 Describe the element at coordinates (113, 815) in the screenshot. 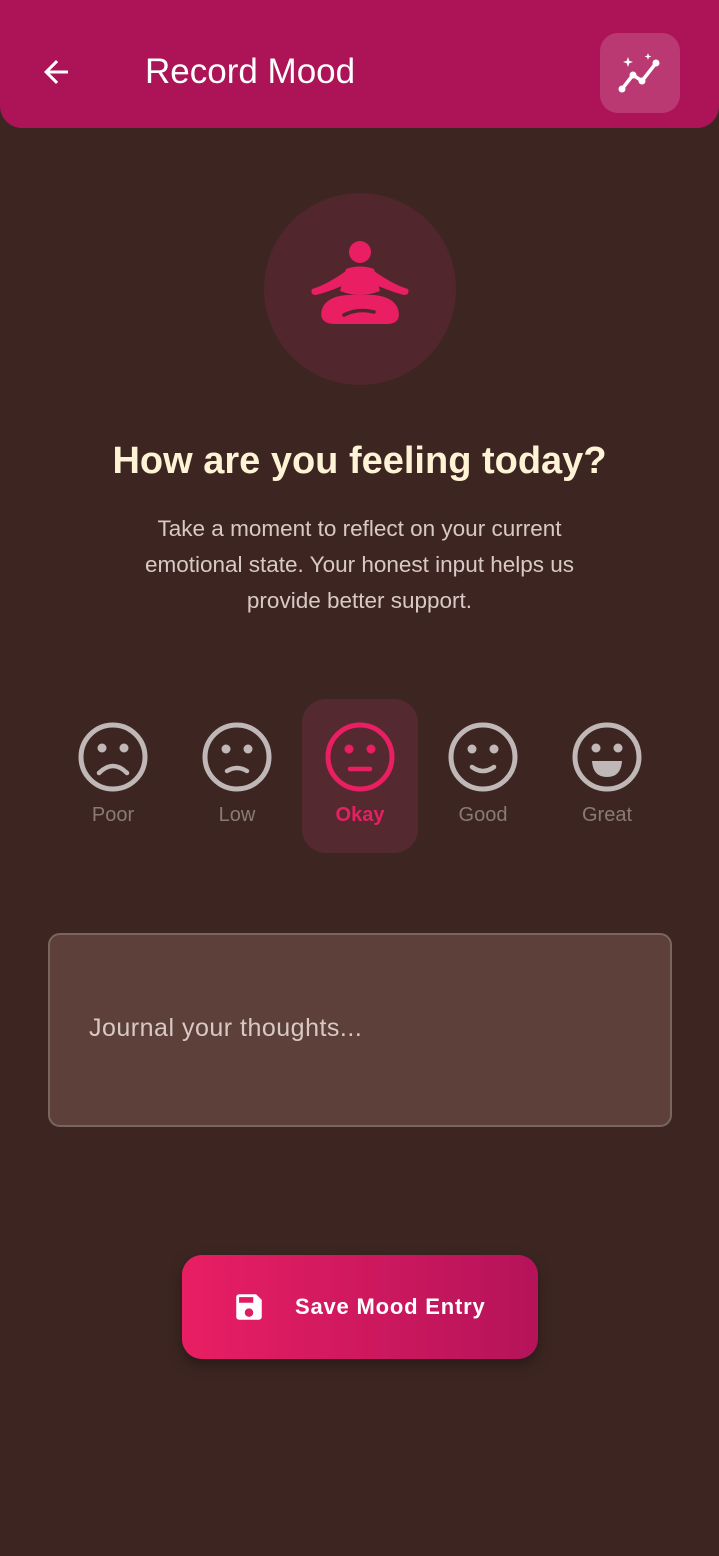

I see `mood-label: Poor` at that location.